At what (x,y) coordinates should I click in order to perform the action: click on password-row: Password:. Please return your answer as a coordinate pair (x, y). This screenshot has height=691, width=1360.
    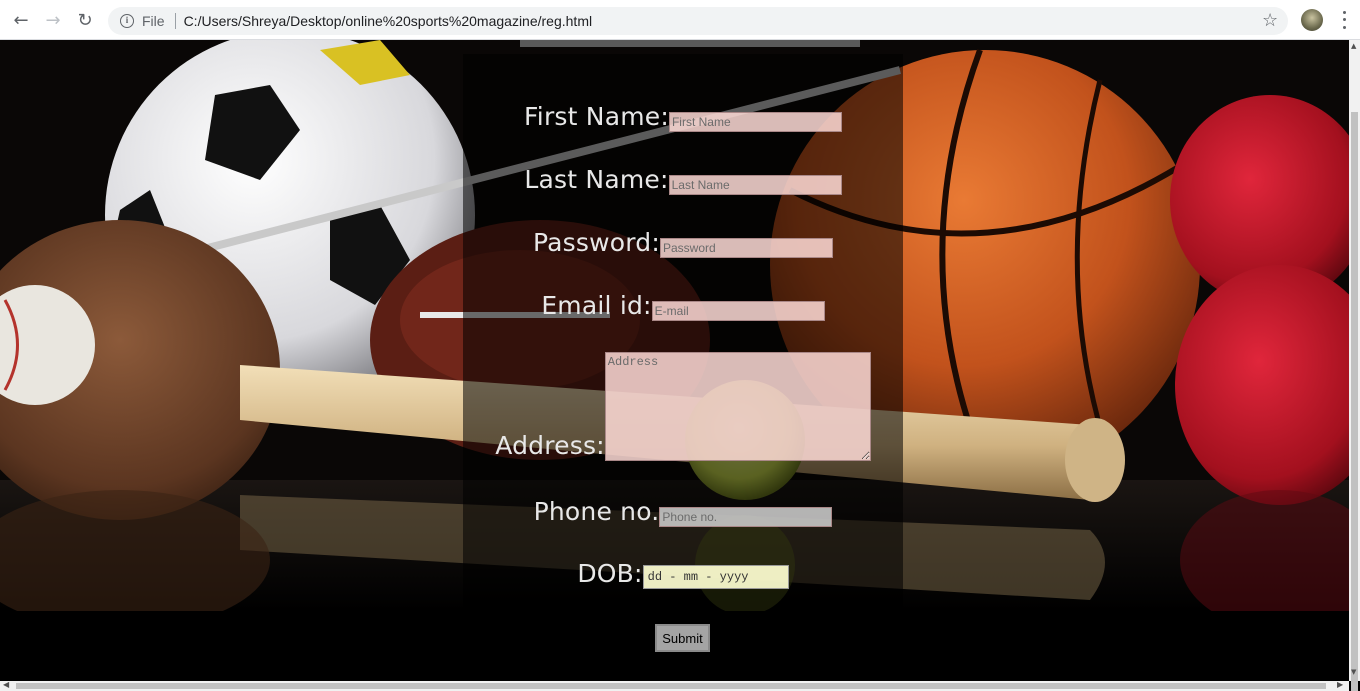
    Looking at the image, I should click on (683, 243).